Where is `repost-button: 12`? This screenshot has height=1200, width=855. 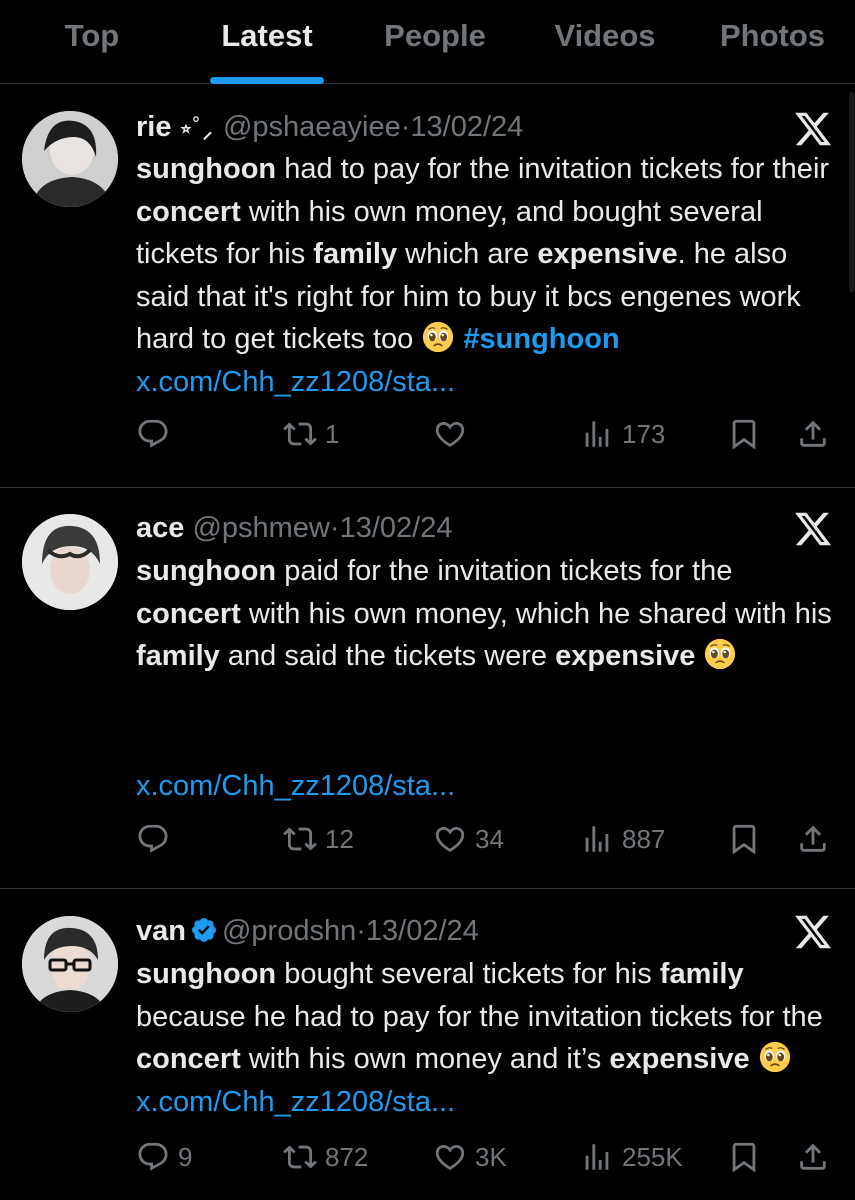
repost-button: 12 is located at coordinates (318, 839).